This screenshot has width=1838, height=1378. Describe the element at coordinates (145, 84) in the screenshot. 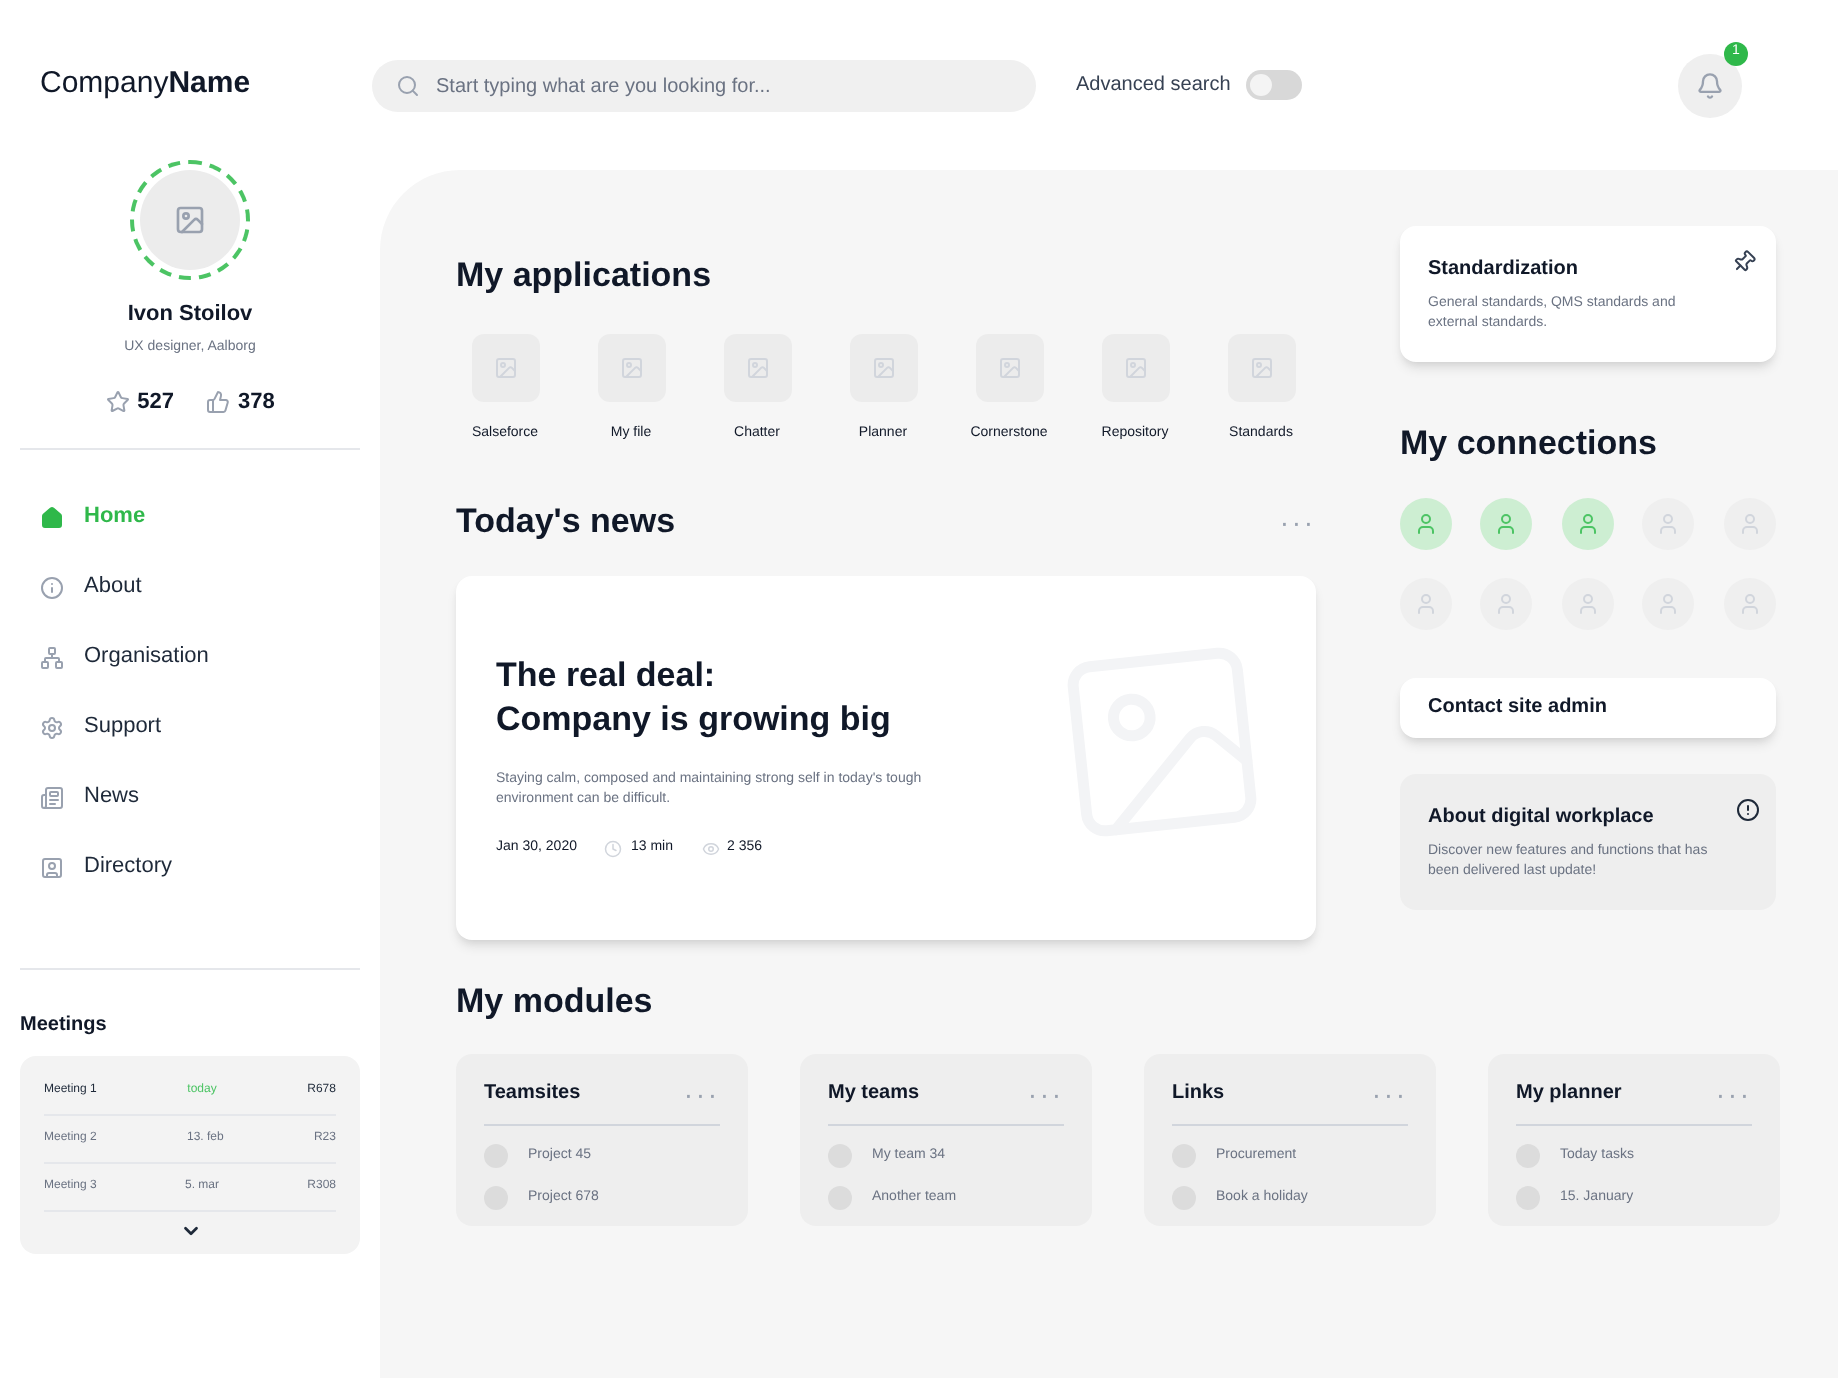

I see `company-logo: CompanyName` at that location.